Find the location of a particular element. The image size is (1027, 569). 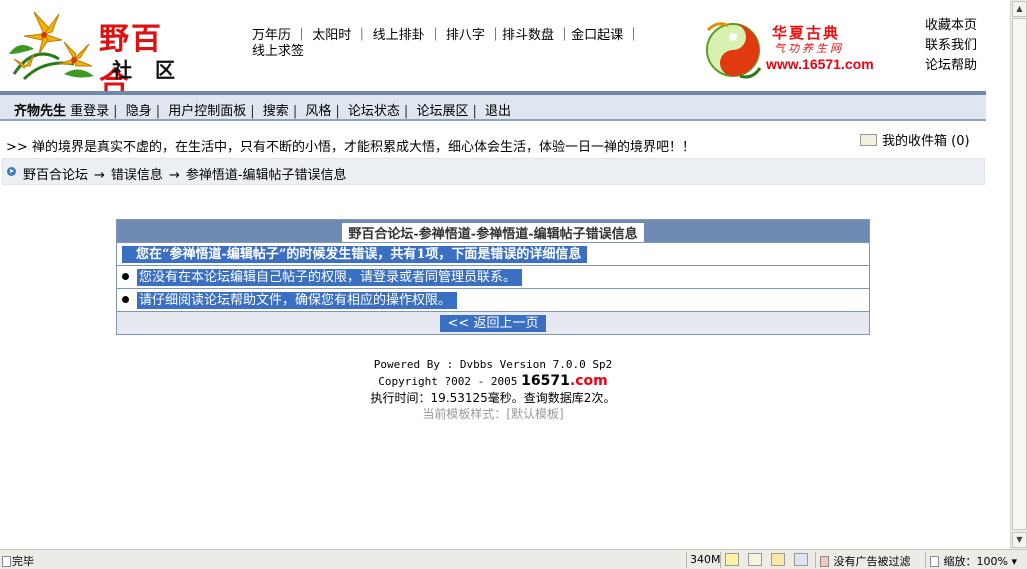

ad-filter-icon is located at coordinates (824, 561).